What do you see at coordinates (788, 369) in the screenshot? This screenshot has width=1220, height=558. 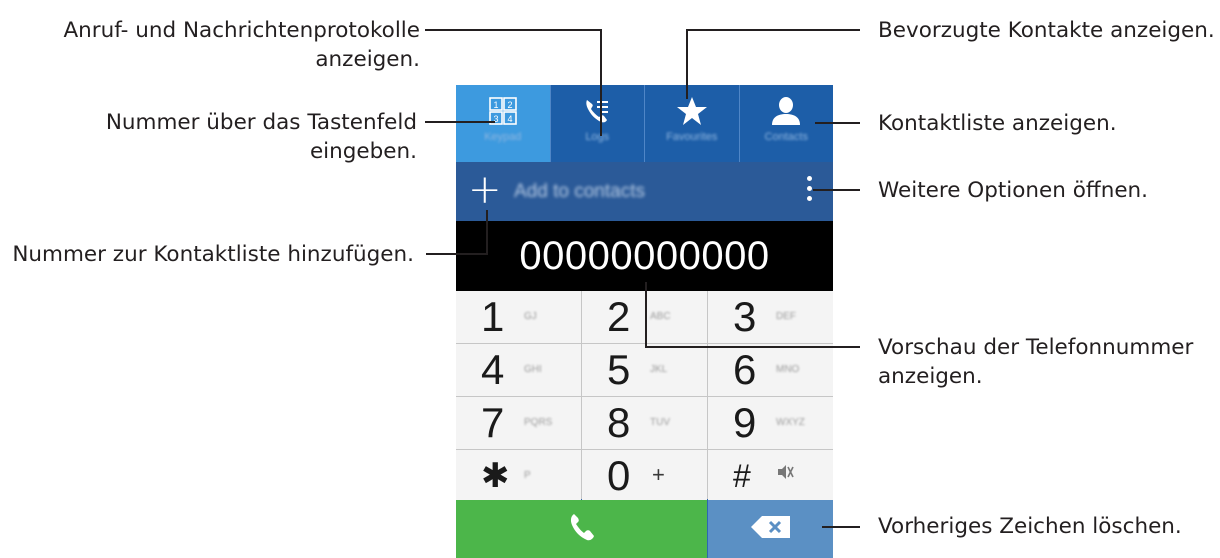 I see `key-letters: MNO` at bounding box center [788, 369].